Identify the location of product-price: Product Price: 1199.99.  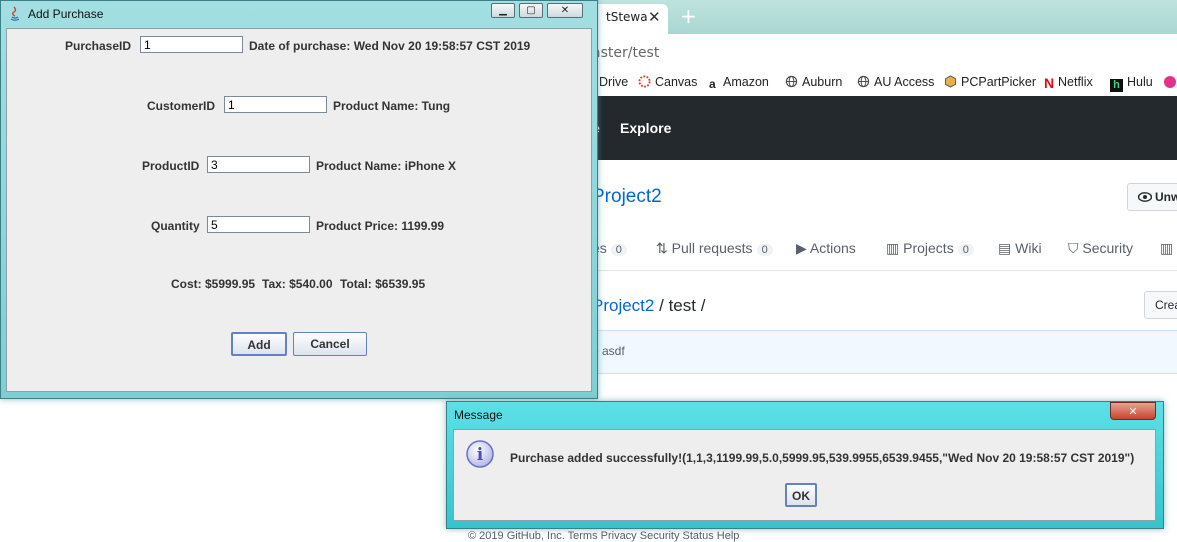
(380, 226).